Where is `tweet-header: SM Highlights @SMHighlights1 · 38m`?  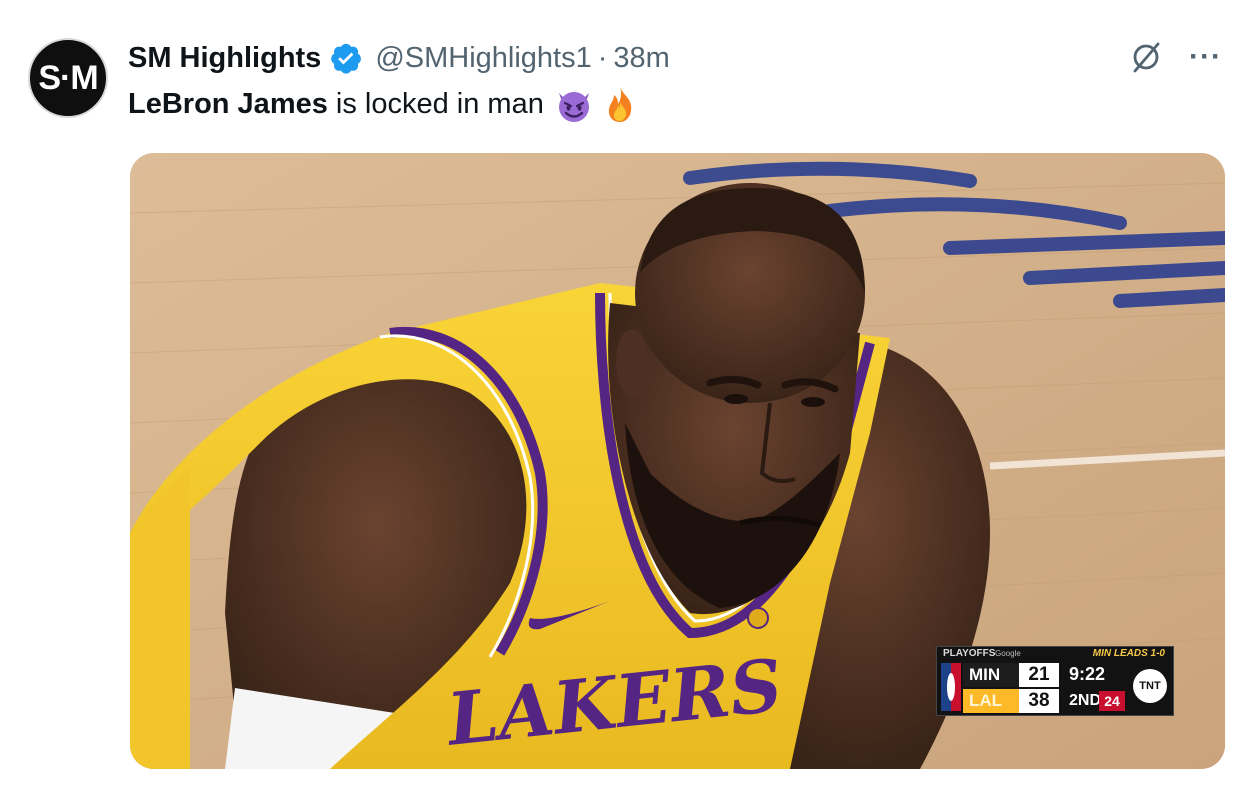
tweet-header: SM Highlights @SMHighlights1 · 38m is located at coordinates (399, 58).